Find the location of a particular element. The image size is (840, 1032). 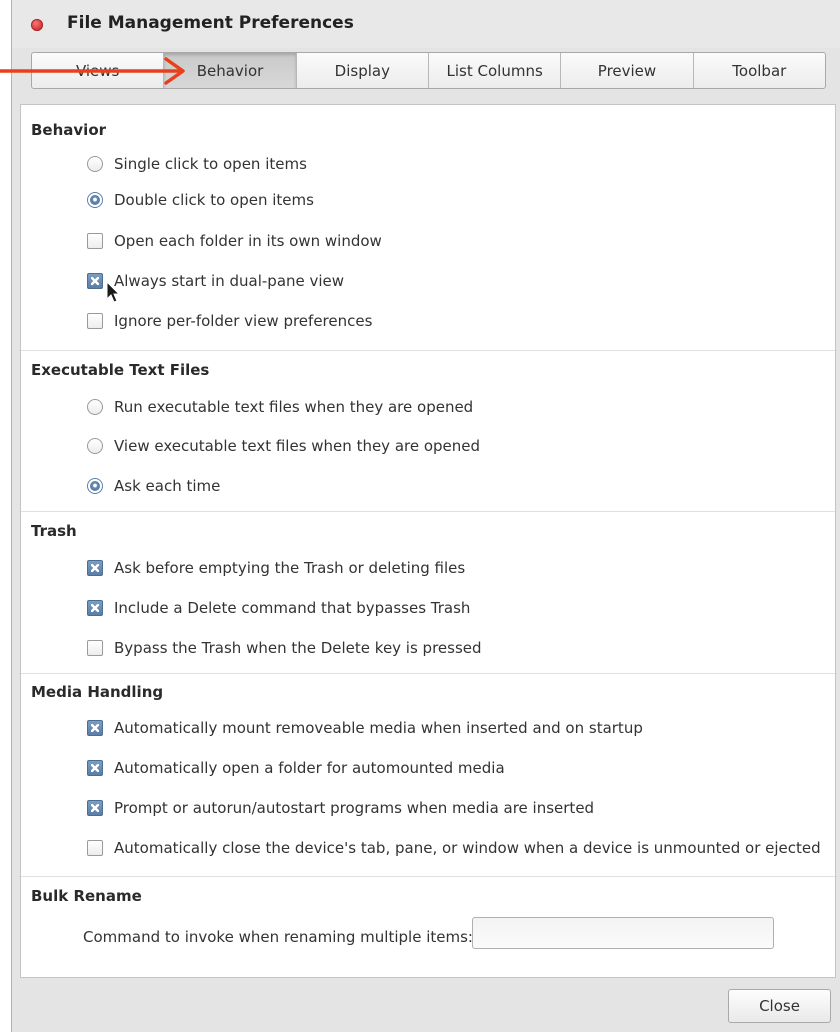

own-window-label: Open each folder in its own window is located at coordinates (248, 241).